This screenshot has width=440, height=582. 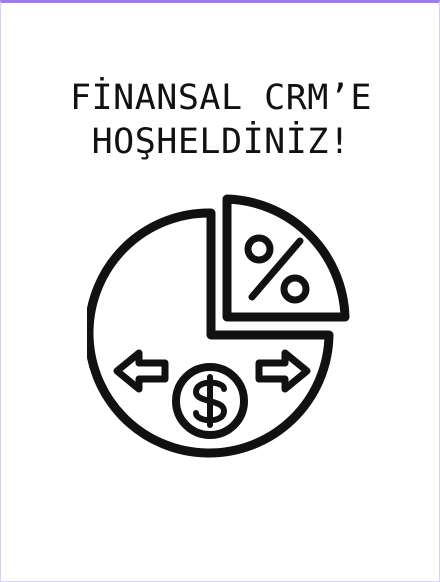 I want to click on welcome-title-line-2: HOŞHELDİNİZ!, so click(x=221, y=142).